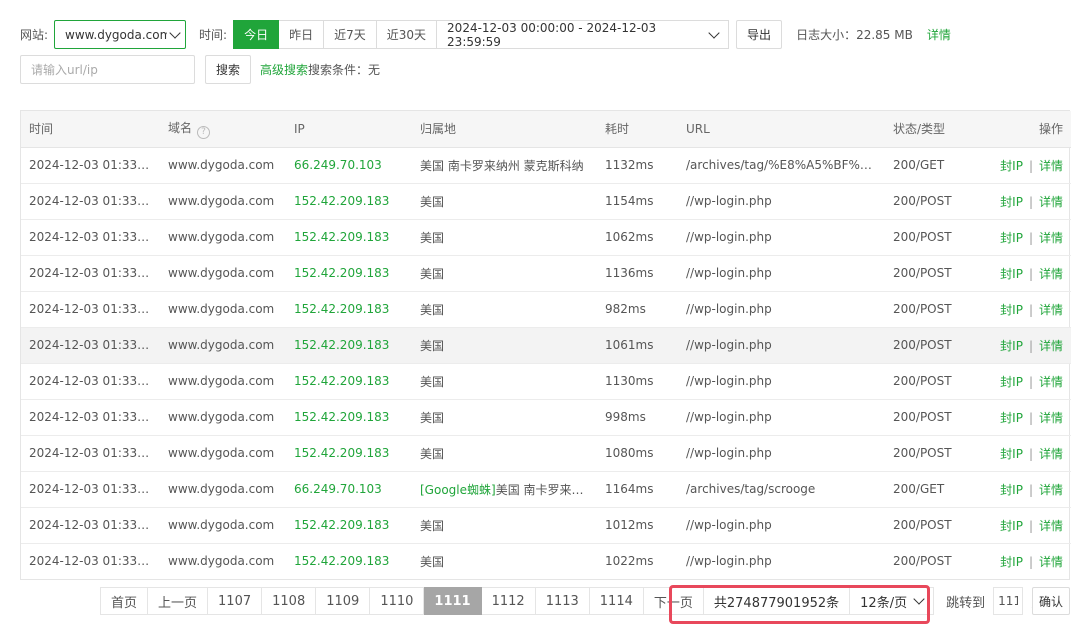 The image size is (1078, 639). What do you see at coordinates (256, 34) in the screenshot?
I see `time-today-button: 今日` at bounding box center [256, 34].